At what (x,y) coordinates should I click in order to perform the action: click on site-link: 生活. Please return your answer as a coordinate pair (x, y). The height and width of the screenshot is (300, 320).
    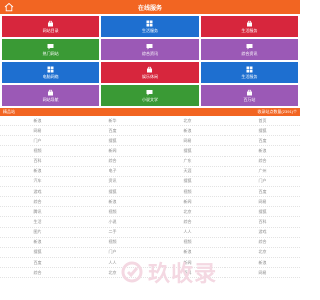
    Looking at the image, I should click on (37, 222).